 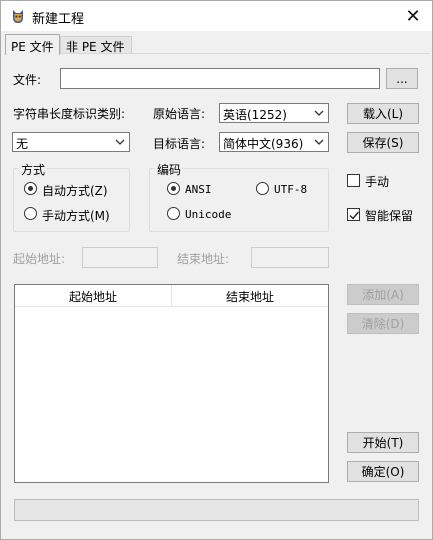 I want to click on title-bar: 新建工程 ✕, so click(x=216, y=16).